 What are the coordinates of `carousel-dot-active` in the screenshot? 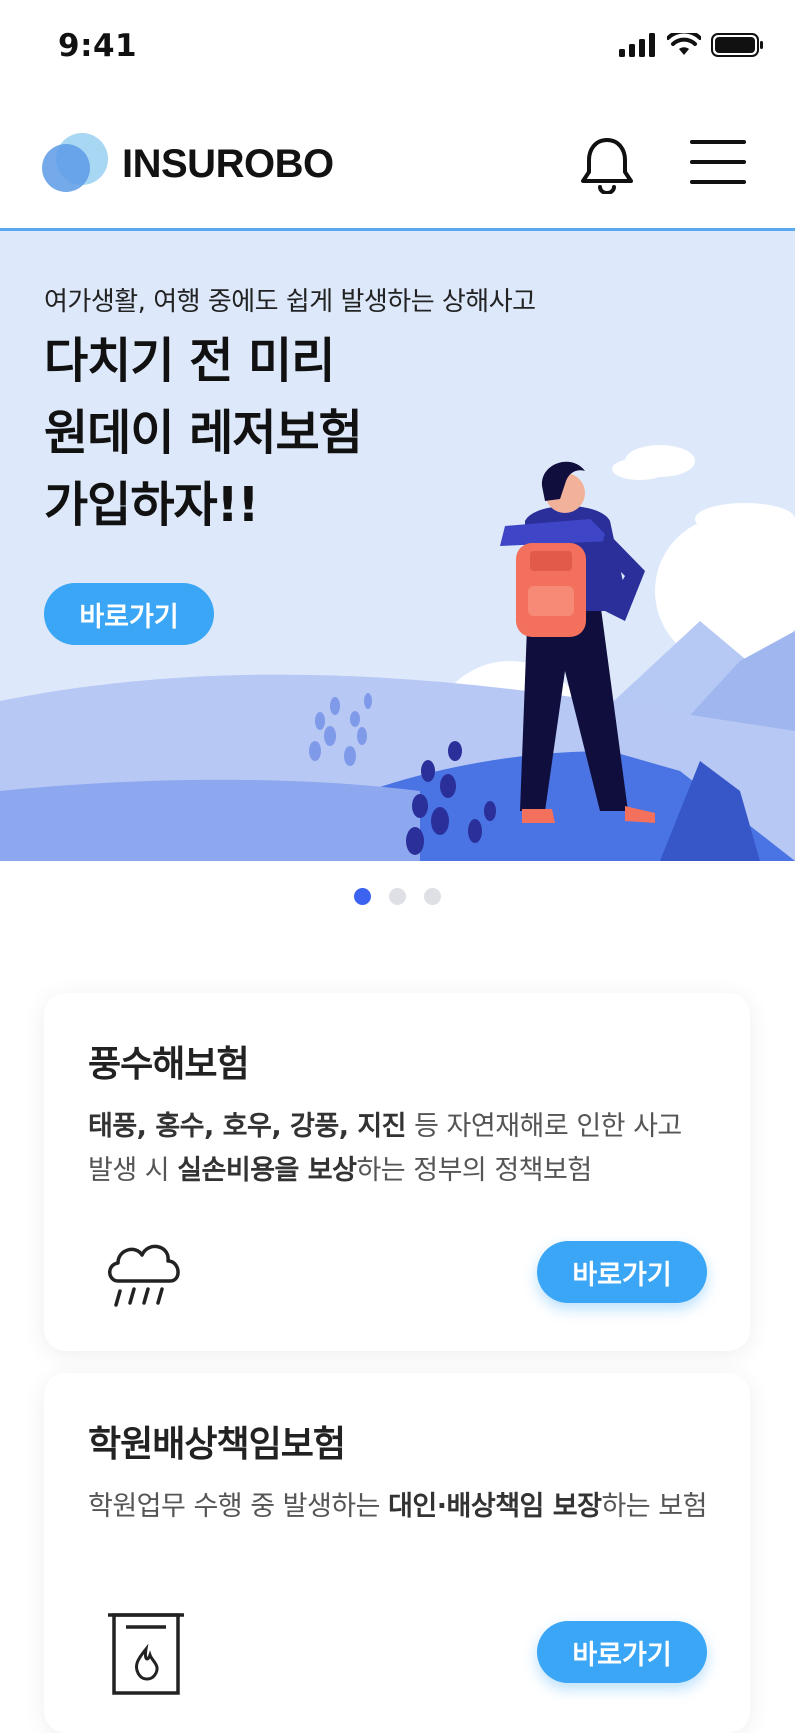 It's located at (362, 896).